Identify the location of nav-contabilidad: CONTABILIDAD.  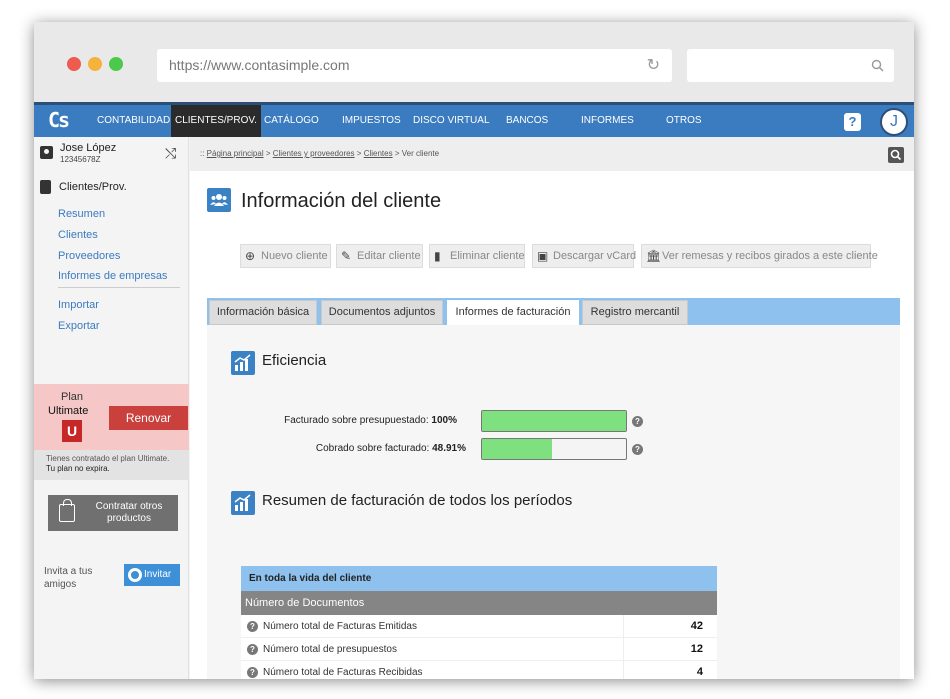
(133, 121).